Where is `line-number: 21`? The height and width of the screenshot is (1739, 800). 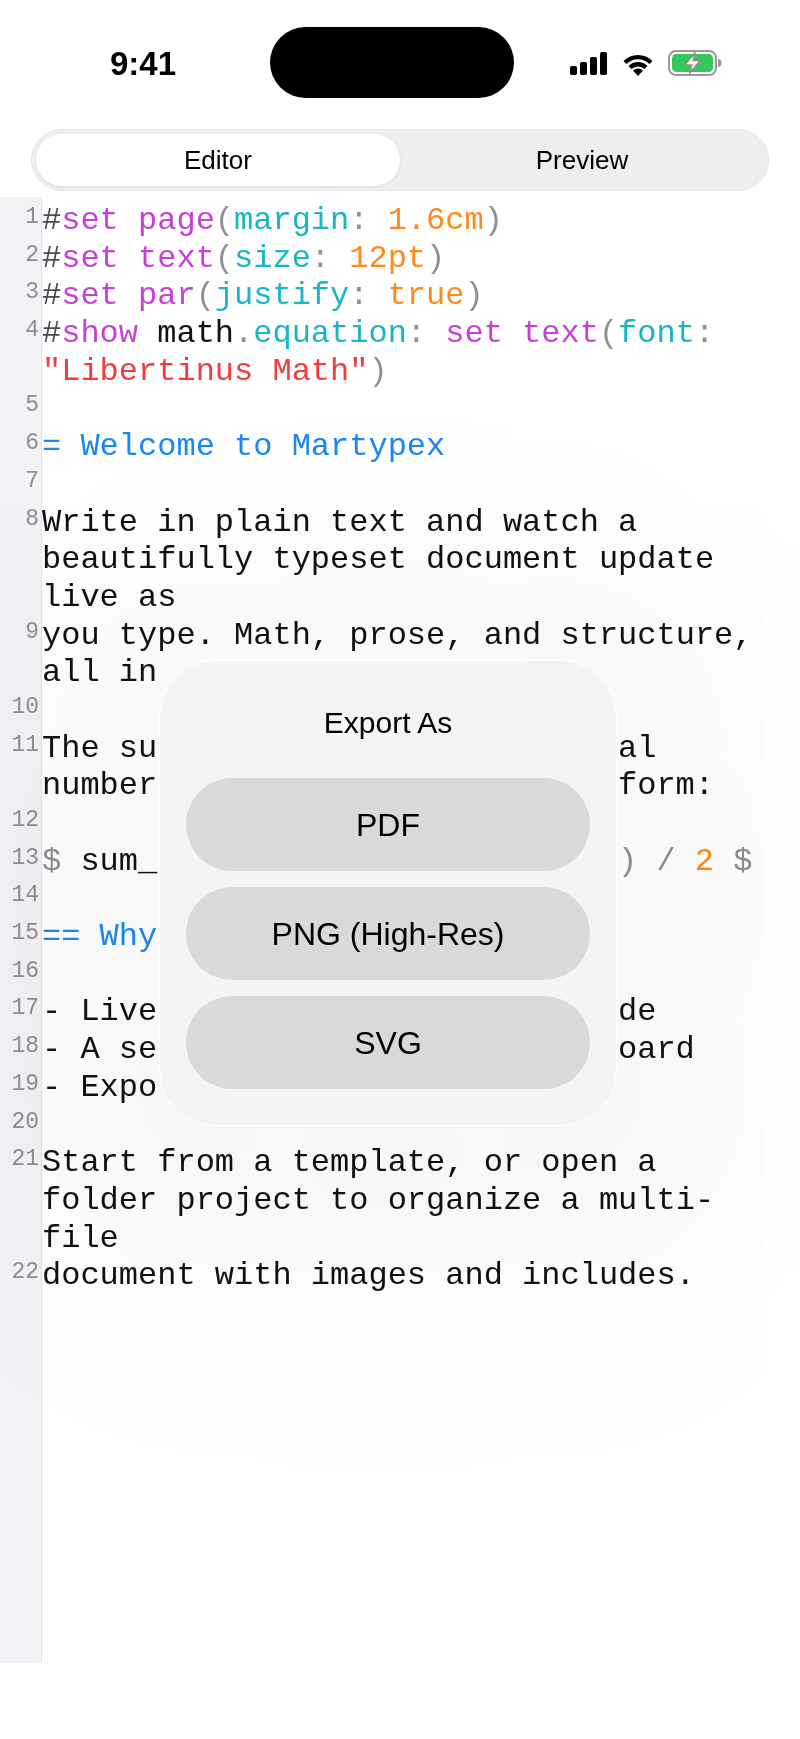 line-number: 21 is located at coordinates (25, 1160).